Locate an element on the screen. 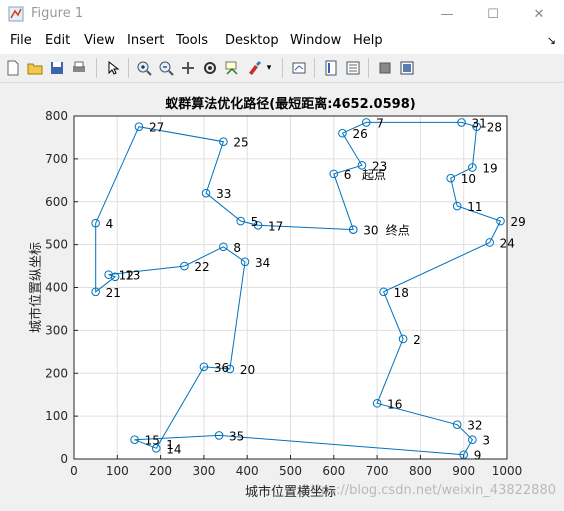  city-label: 22 is located at coordinates (201, 267).